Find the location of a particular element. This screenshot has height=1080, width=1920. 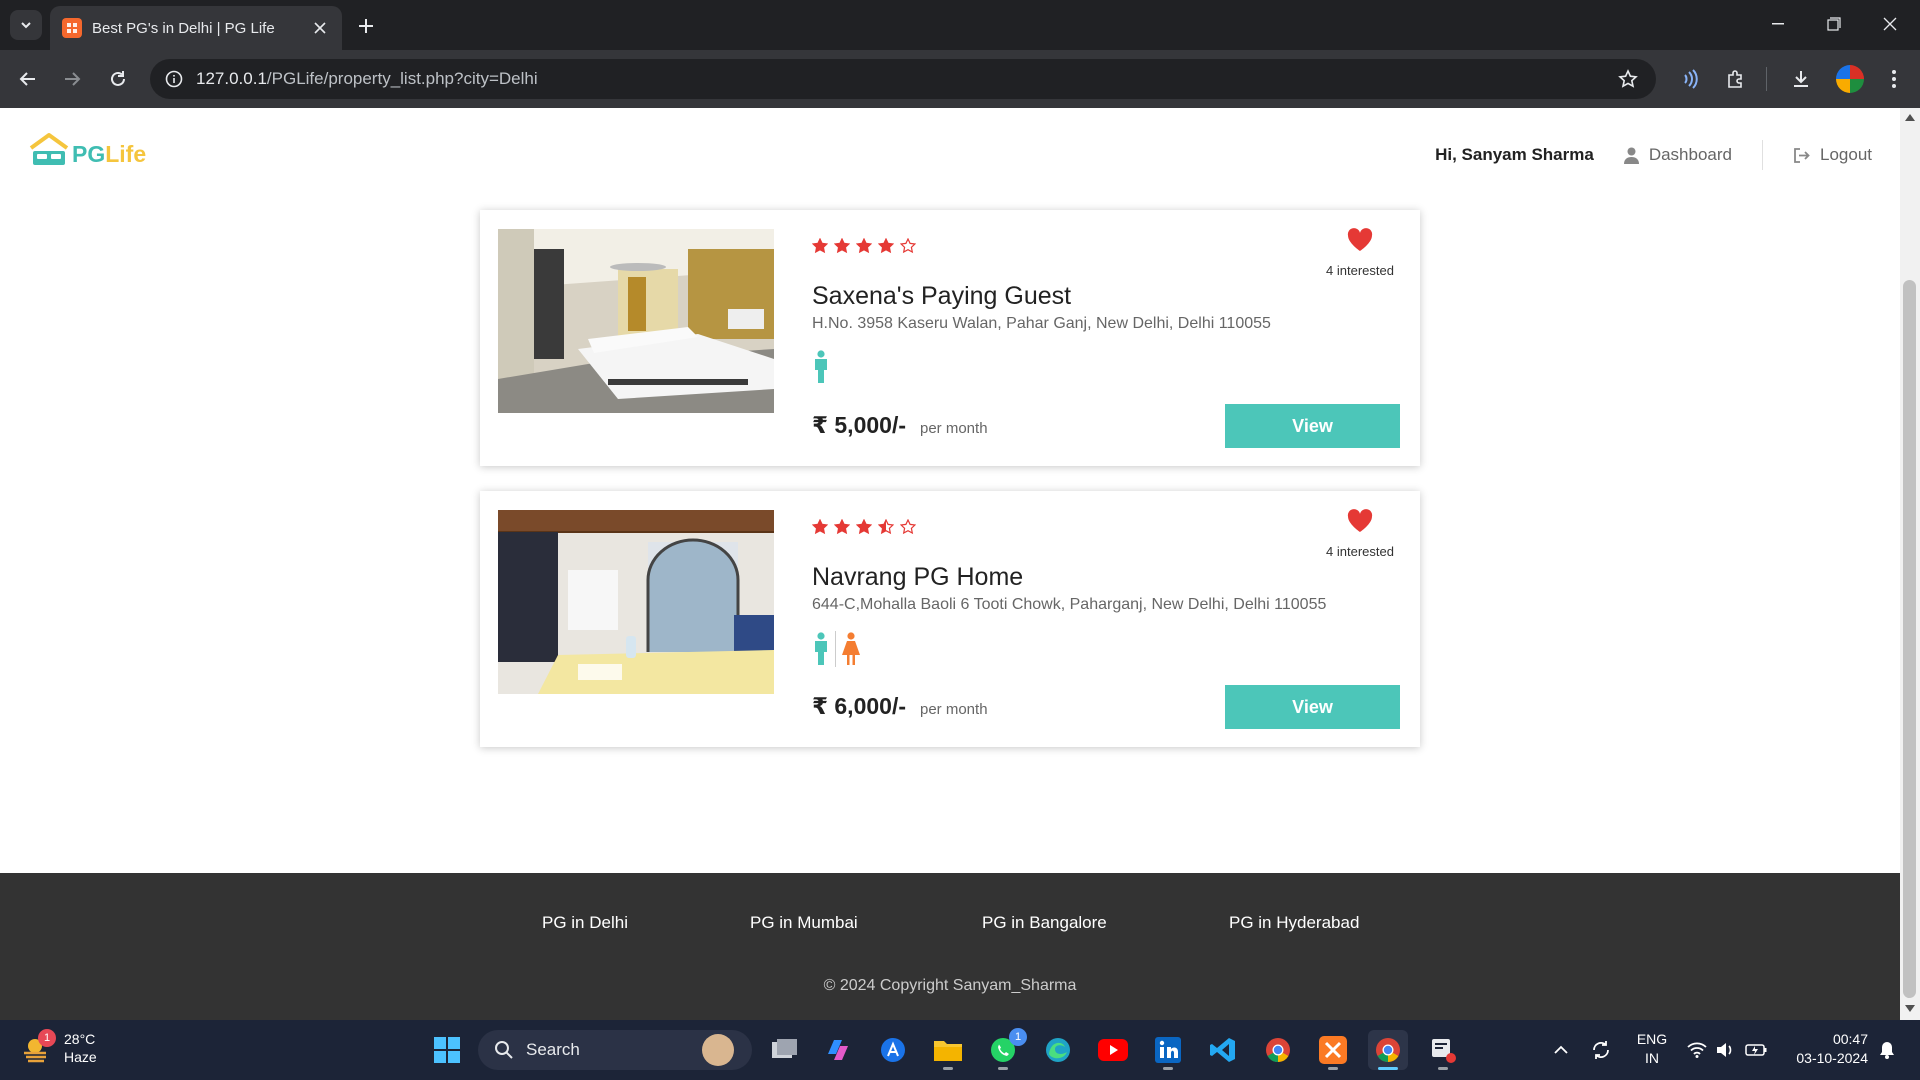

speaker-icon is located at coordinates (1725, 1050).